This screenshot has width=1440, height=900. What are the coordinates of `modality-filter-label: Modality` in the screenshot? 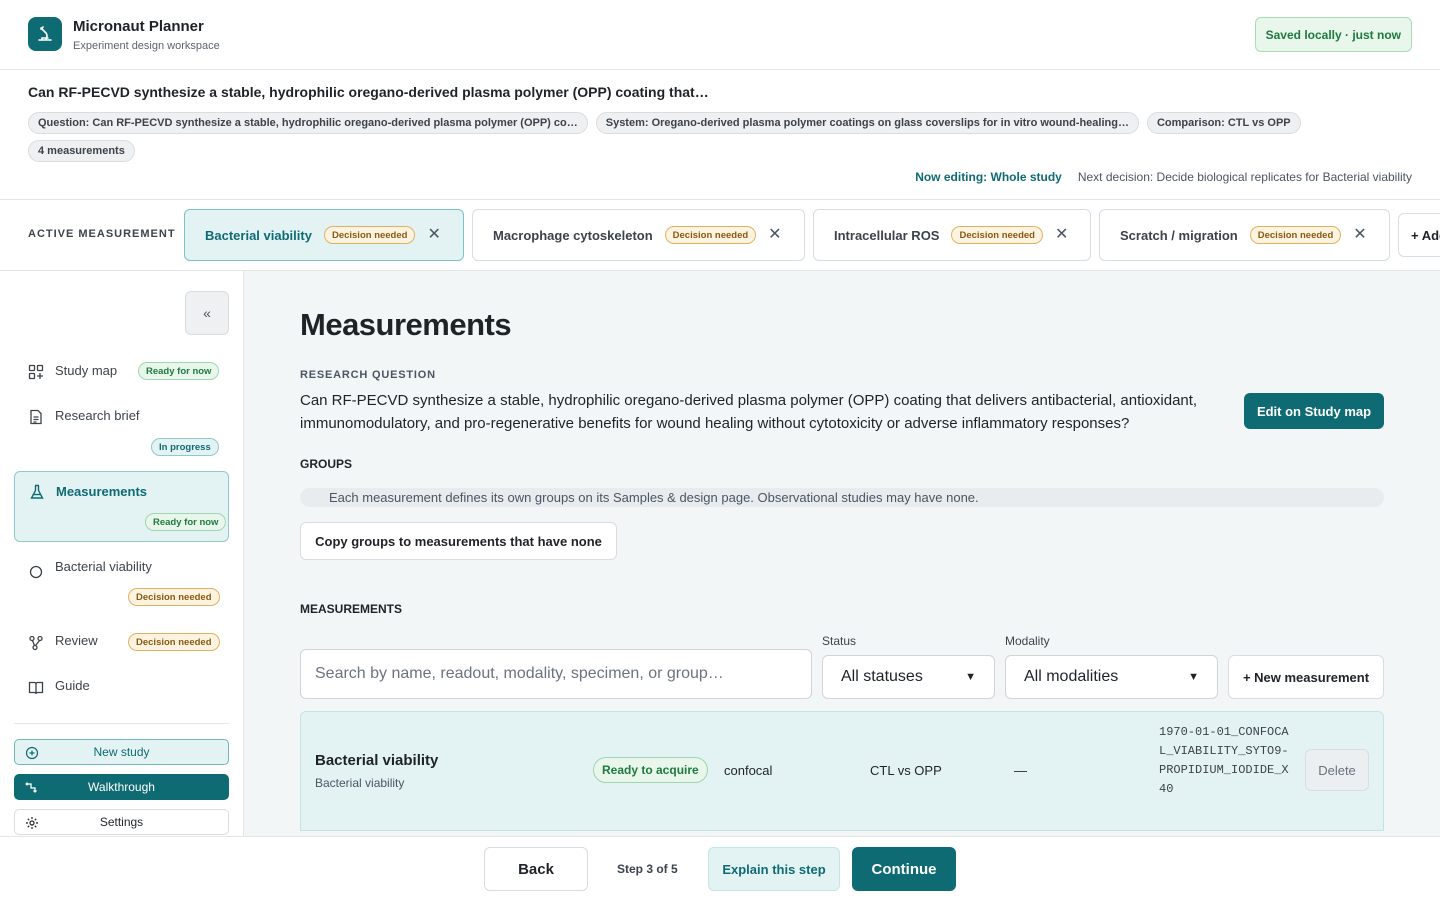 It's located at (1027, 641).